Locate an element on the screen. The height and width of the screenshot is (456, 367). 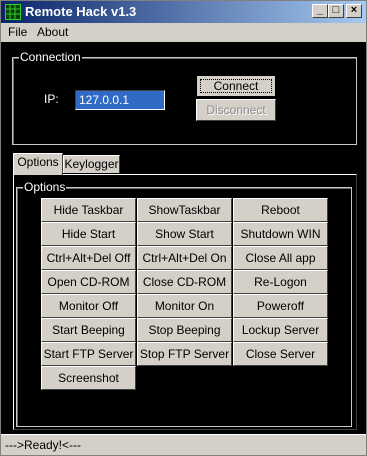
screenshot-button: Screenshot is located at coordinates (88, 378).